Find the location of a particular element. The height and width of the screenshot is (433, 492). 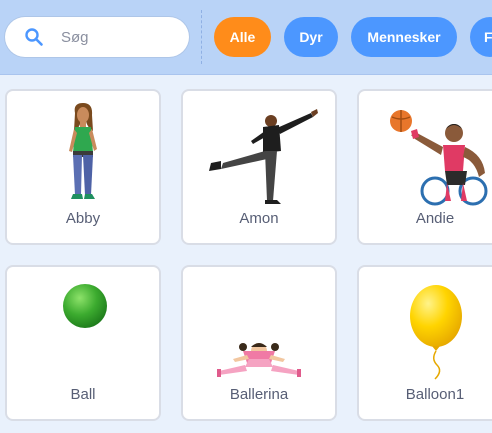

sprite-tile-balloon1: Balloon1 is located at coordinates (424, 343).